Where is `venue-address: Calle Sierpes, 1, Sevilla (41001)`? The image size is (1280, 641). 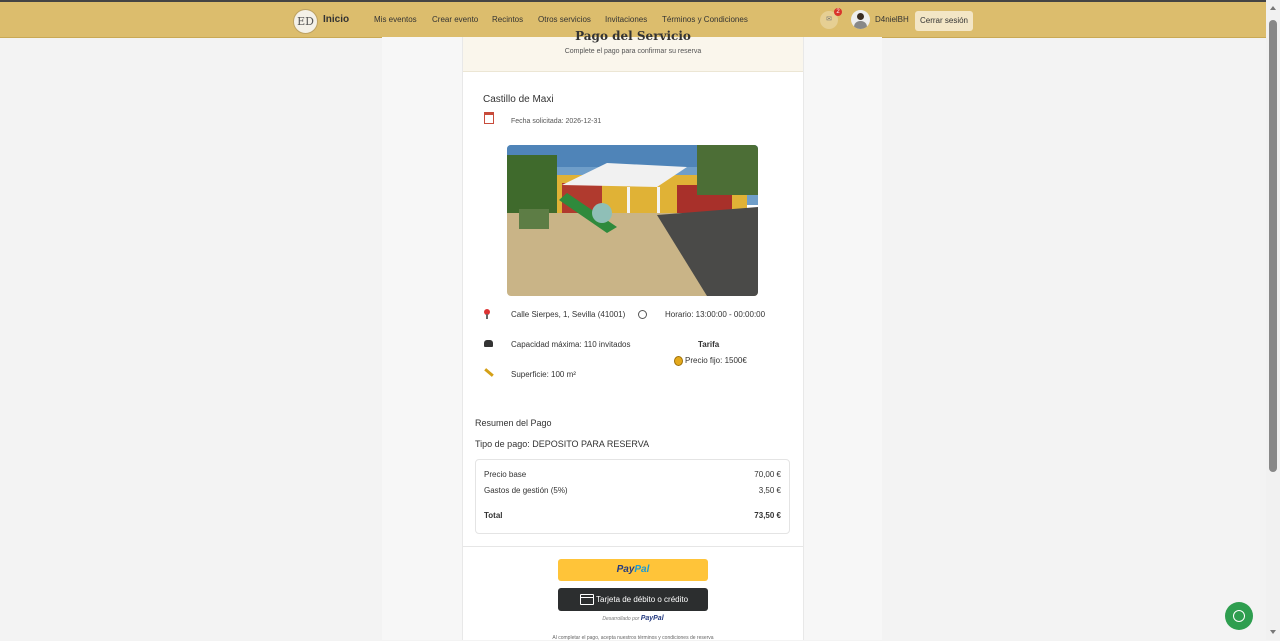 venue-address: Calle Sierpes, 1, Sevilla (41001) is located at coordinates (568, 314).